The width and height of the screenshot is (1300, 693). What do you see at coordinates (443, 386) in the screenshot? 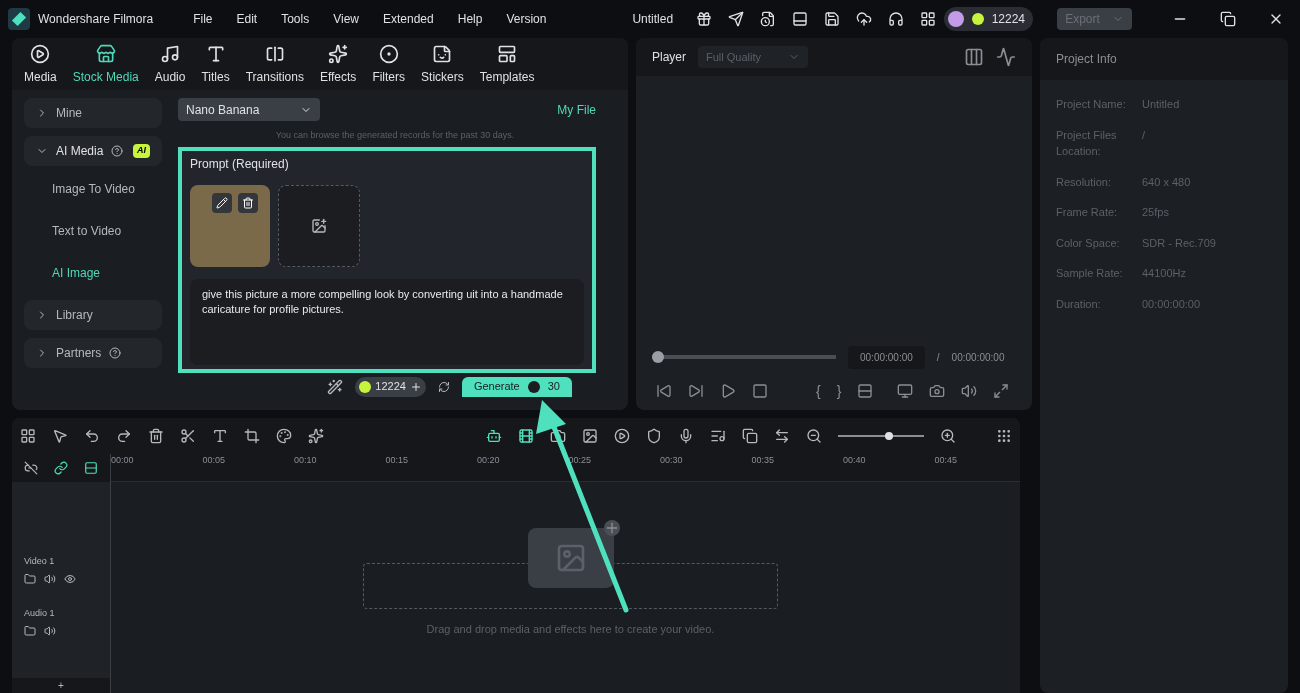
I see `refresh-icon` at bounding box center [443, 386].